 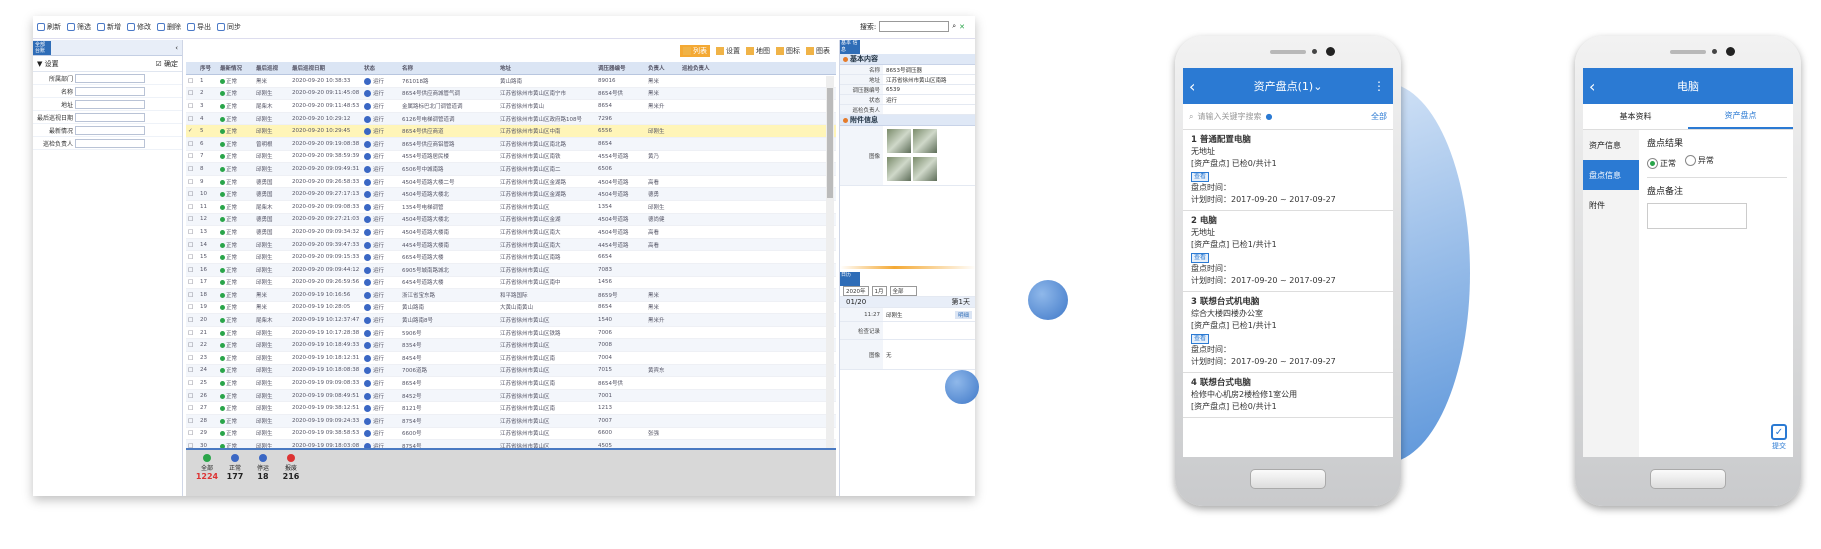 I want to click on column-header: 序号, so click(x=208, y=68).